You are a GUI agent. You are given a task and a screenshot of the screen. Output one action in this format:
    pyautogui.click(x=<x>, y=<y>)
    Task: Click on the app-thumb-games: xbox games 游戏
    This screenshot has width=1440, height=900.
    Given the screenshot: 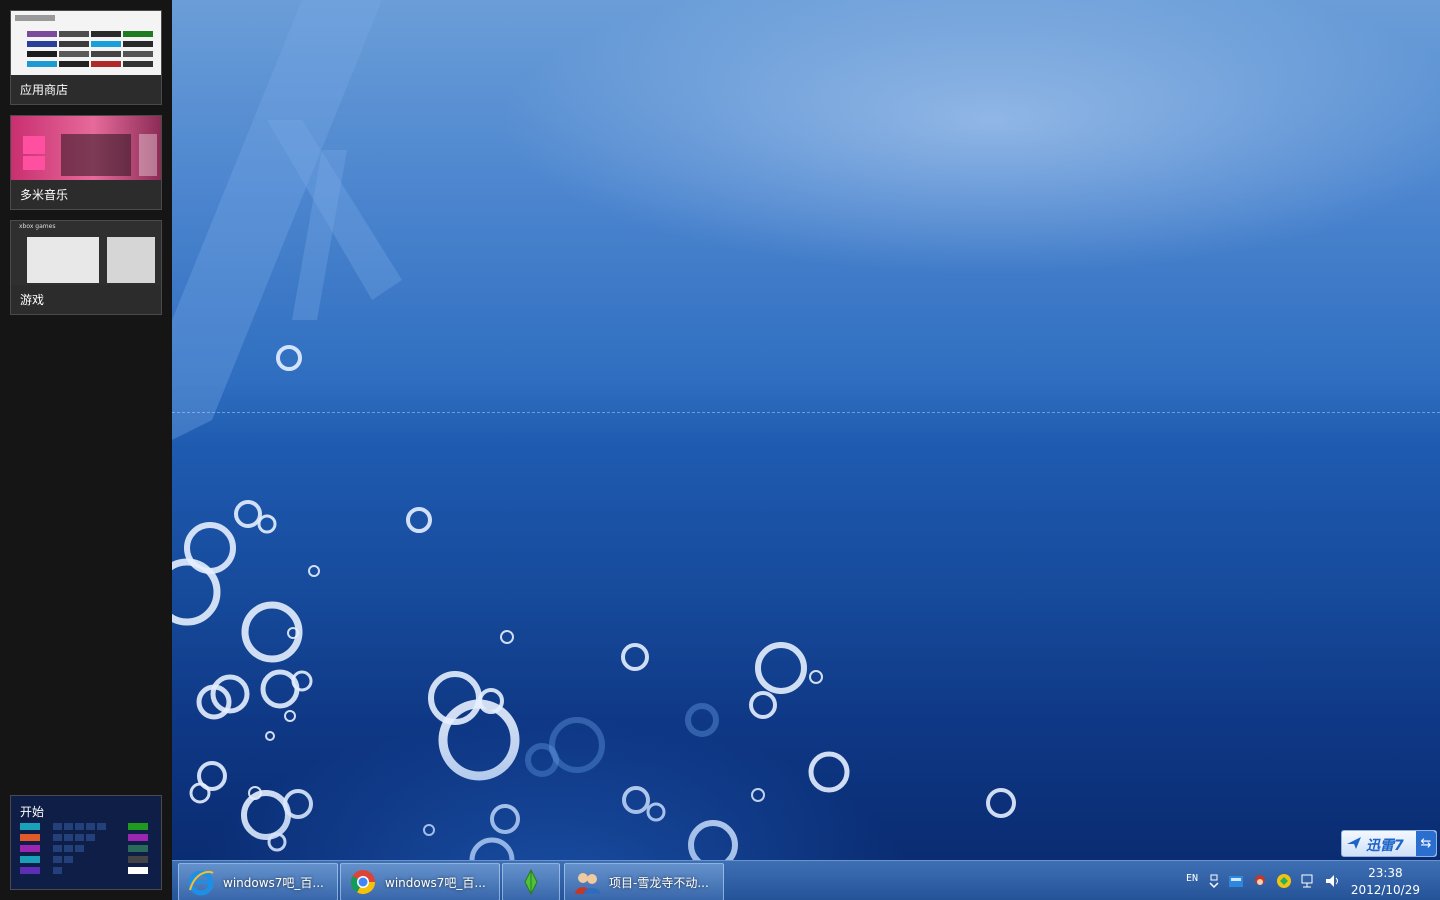 What is the action you would take?
    pyautogui.click(x=86, y=267)
    